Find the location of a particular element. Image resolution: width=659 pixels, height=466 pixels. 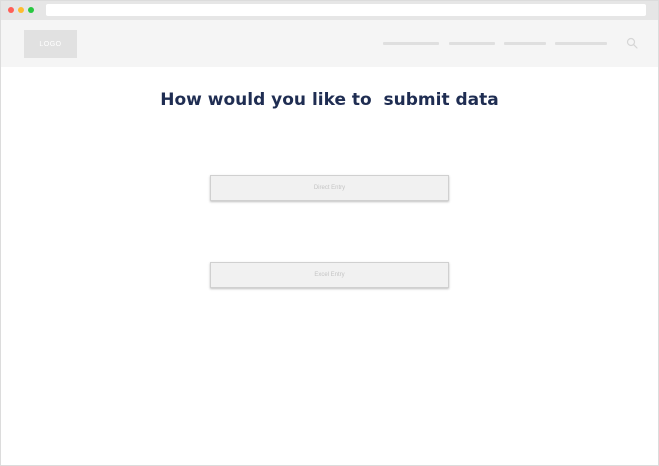

address-bar is located at coordinates (346, 10).